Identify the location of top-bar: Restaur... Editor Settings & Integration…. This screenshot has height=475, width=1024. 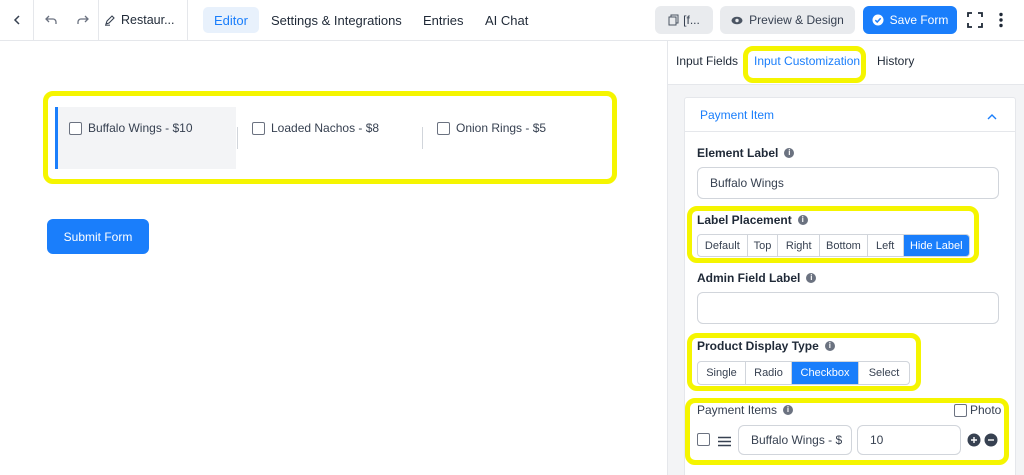
(512, 20).